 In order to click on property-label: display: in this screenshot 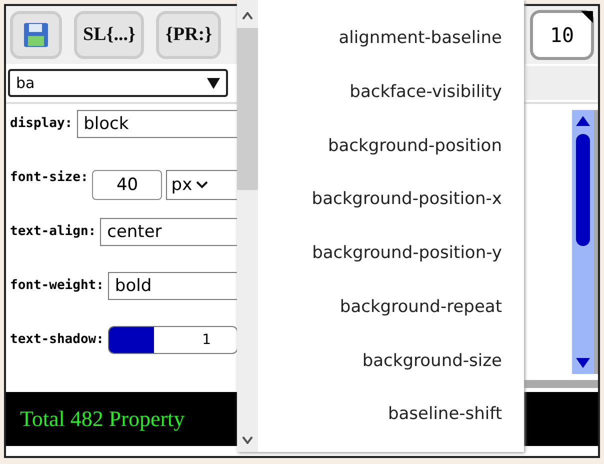, I will do `click(41, 123)`.